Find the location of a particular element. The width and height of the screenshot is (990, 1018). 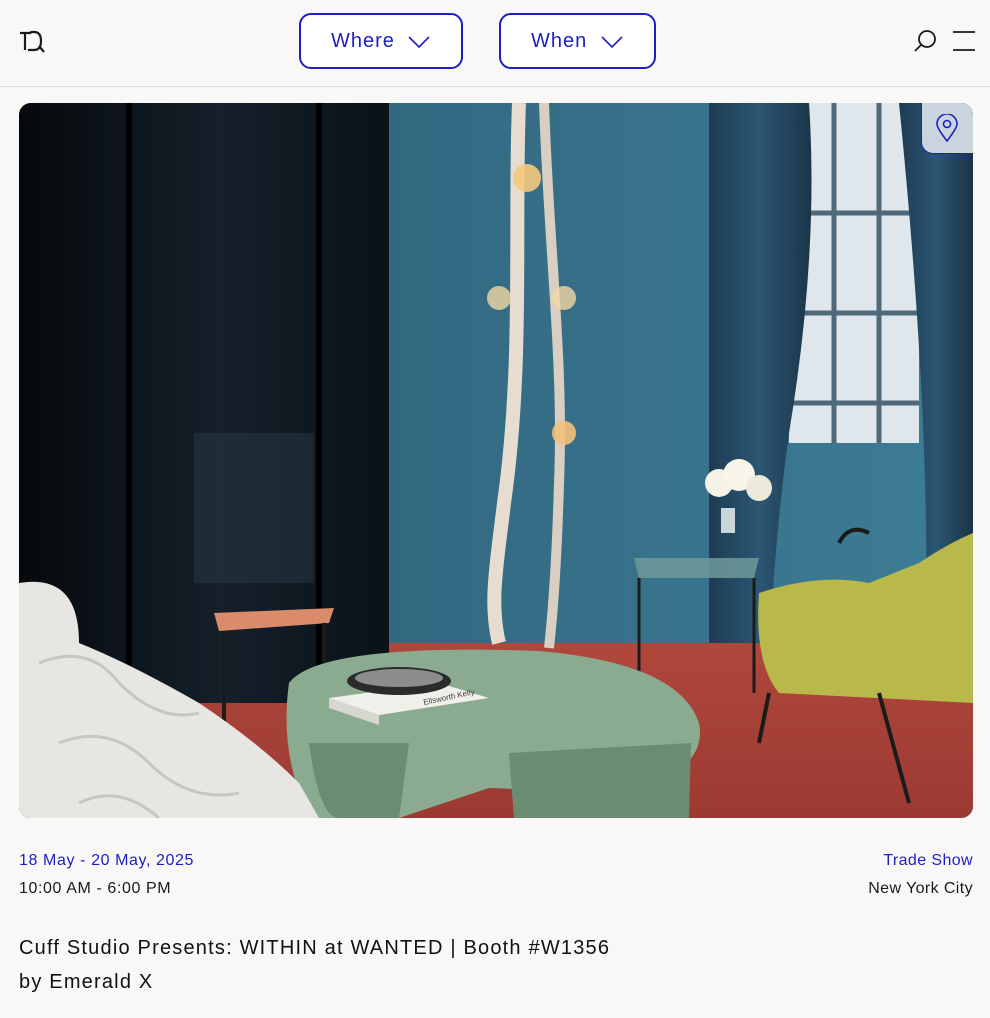

site-header: Where When is located at coordinates (495, 43).